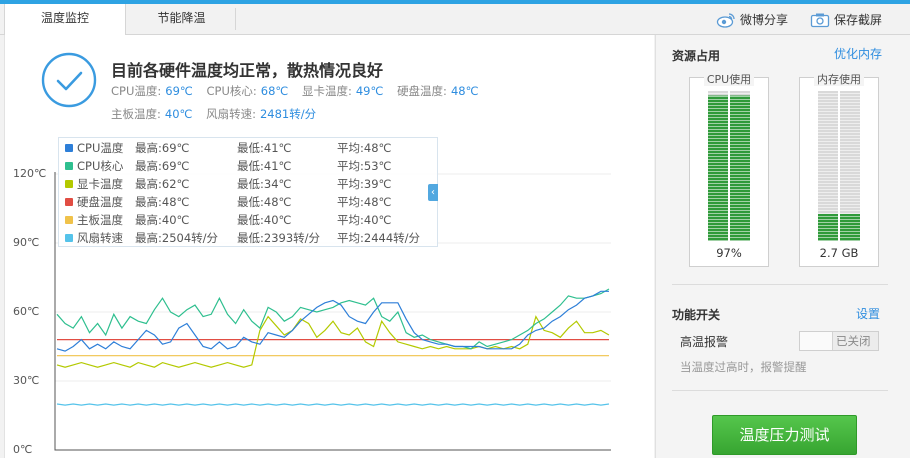  I want to click on tab-bar: 温度监控 节能降温 微博分享 保存截屏, so click(455, 20).